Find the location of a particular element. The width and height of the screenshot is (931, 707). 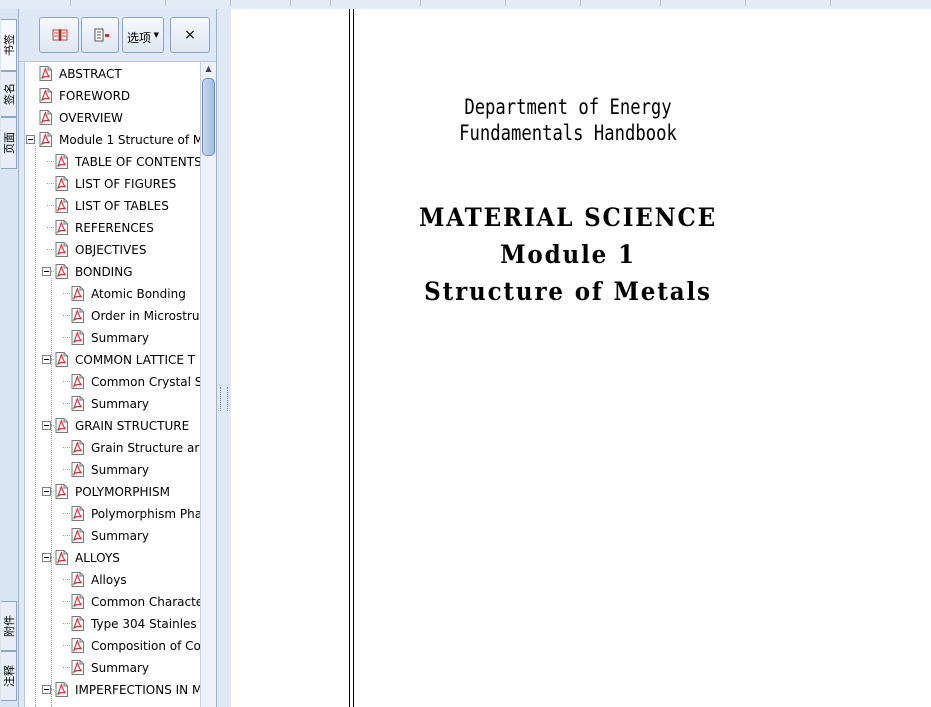

bookmark-label: Composition of Co is located at coordinates (145, 646).